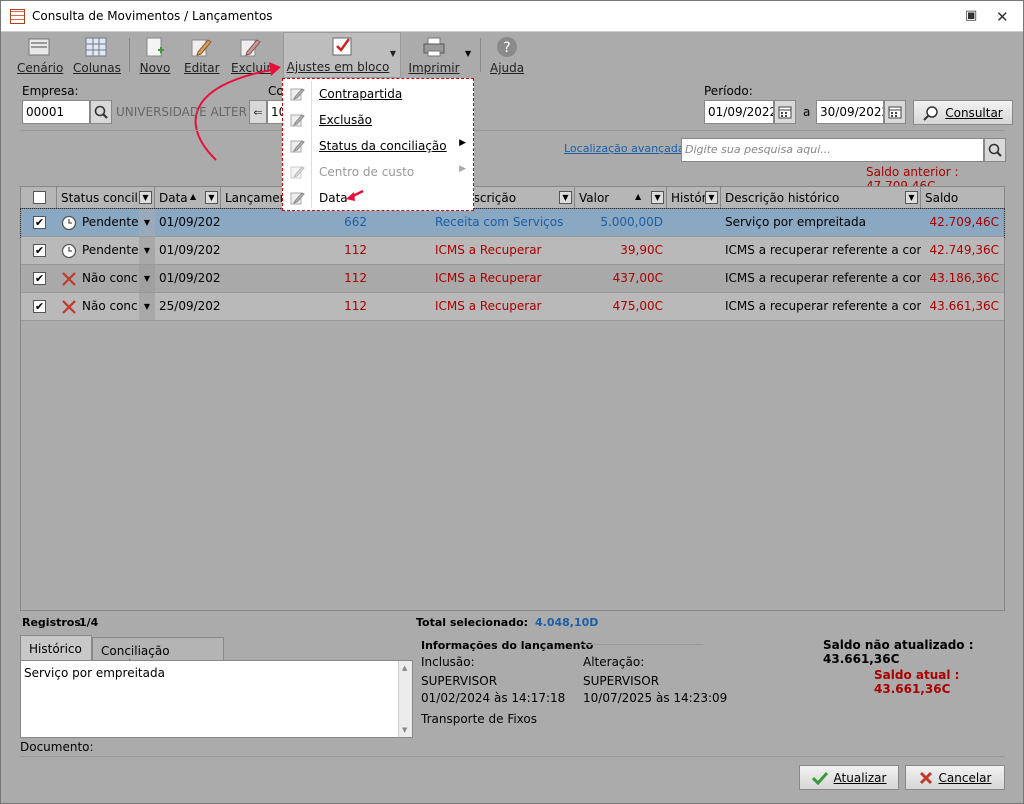  What do you see at coordinates (69, 307) in the screenshot?
I see `x-mark-icon` at bounding box center [69, 307].